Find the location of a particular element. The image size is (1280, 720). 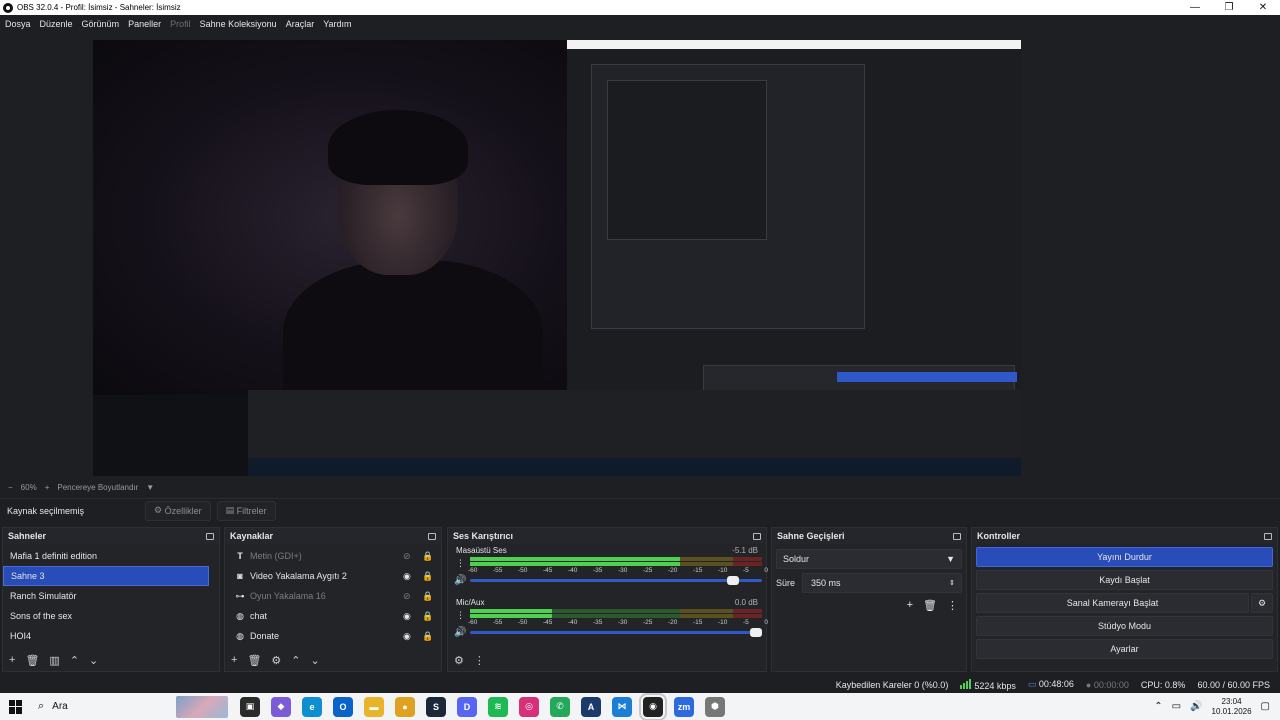

spin-arrows-icon: ⇕ is located at coordinates (952, 583).